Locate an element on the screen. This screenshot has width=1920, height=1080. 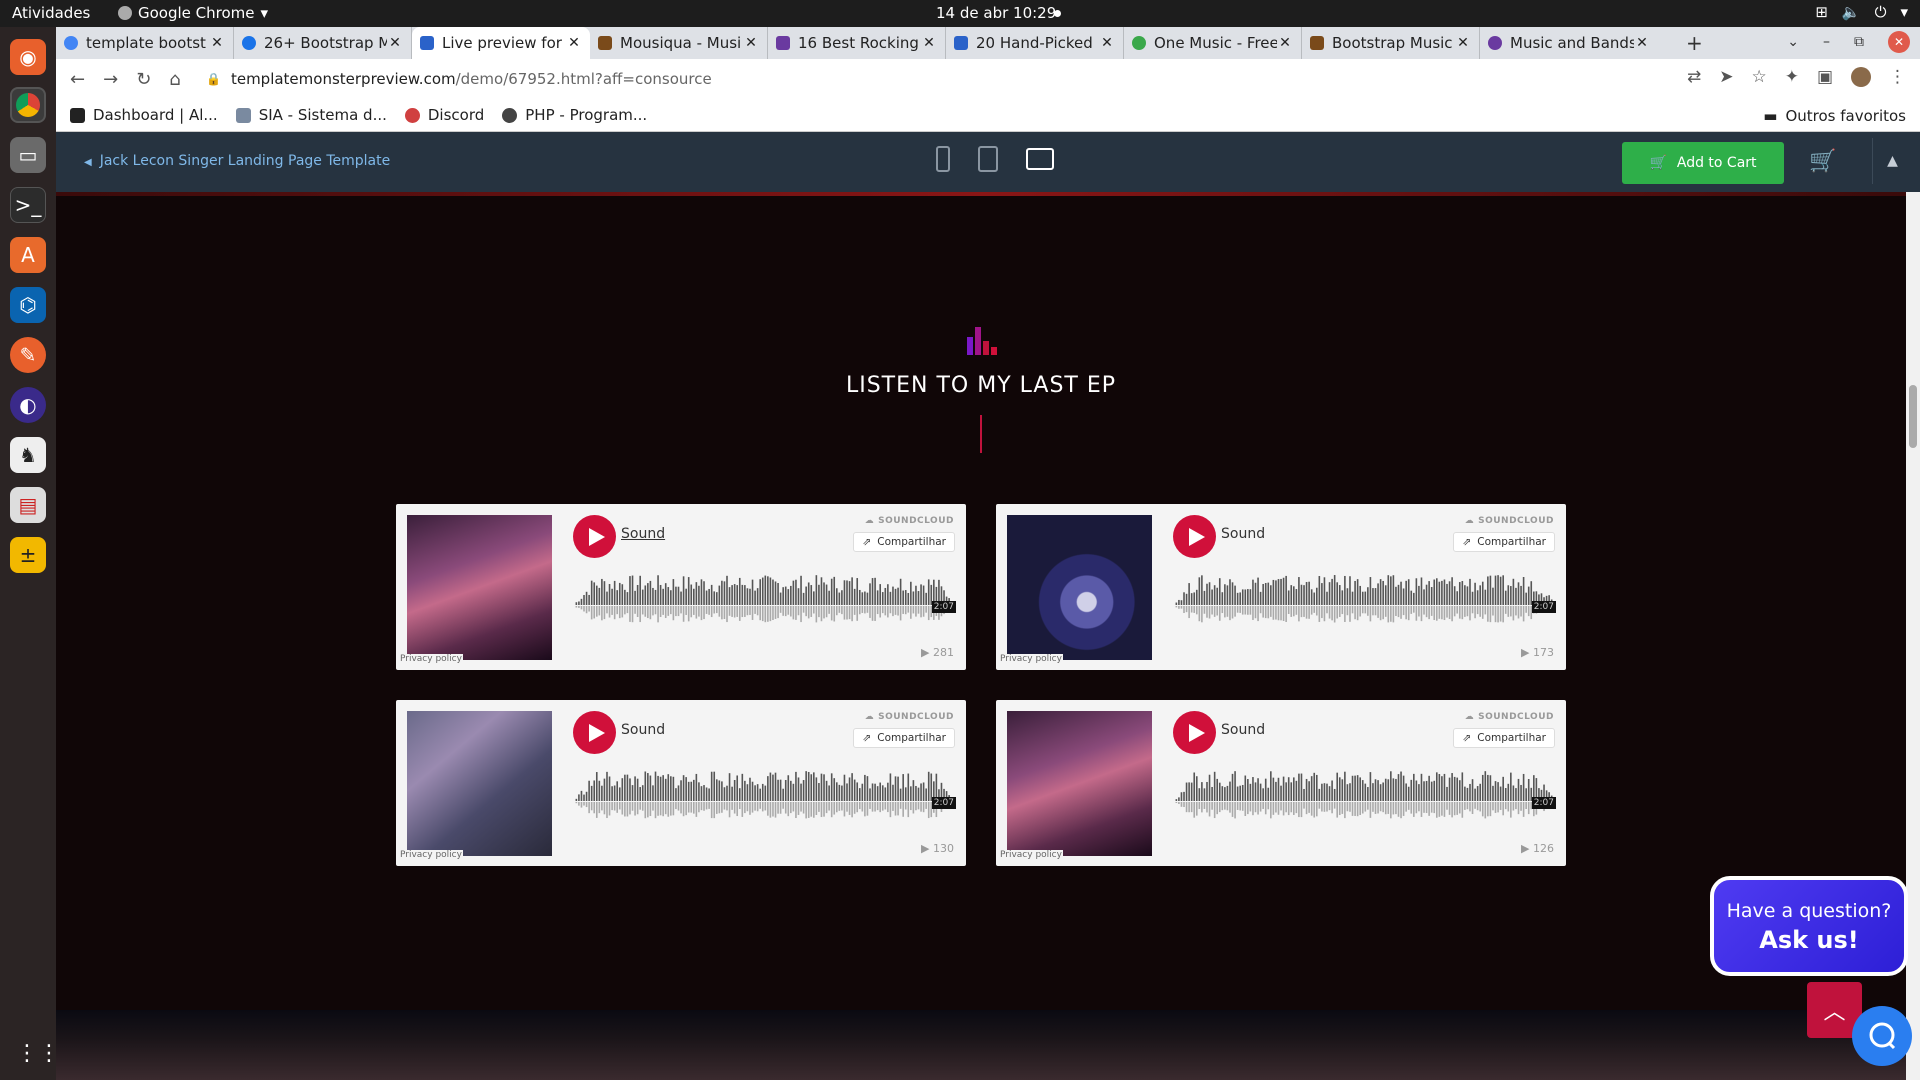
tab: One Music - Free ✕ is located at coordinates (1213, 43).